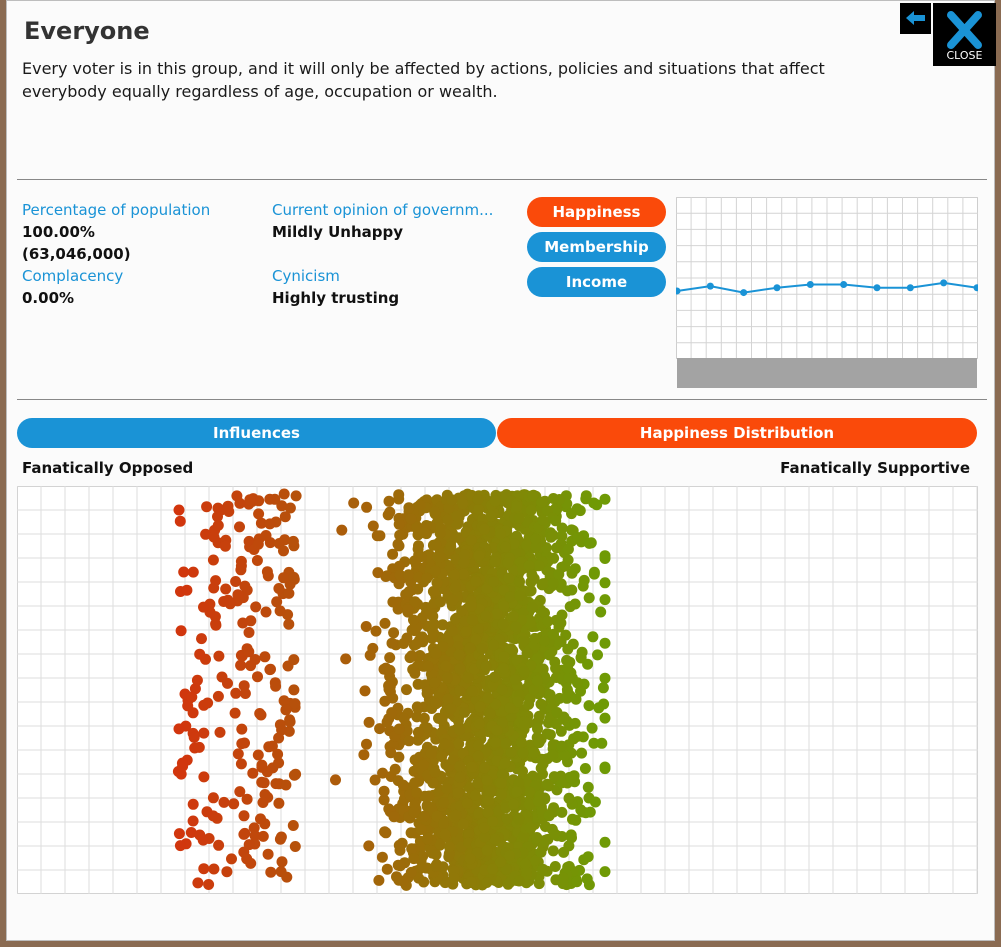 Image resolution: width=1001 pixels, height=947 pixels. I want to click on income-graph-button: Income, so click(596, 282).